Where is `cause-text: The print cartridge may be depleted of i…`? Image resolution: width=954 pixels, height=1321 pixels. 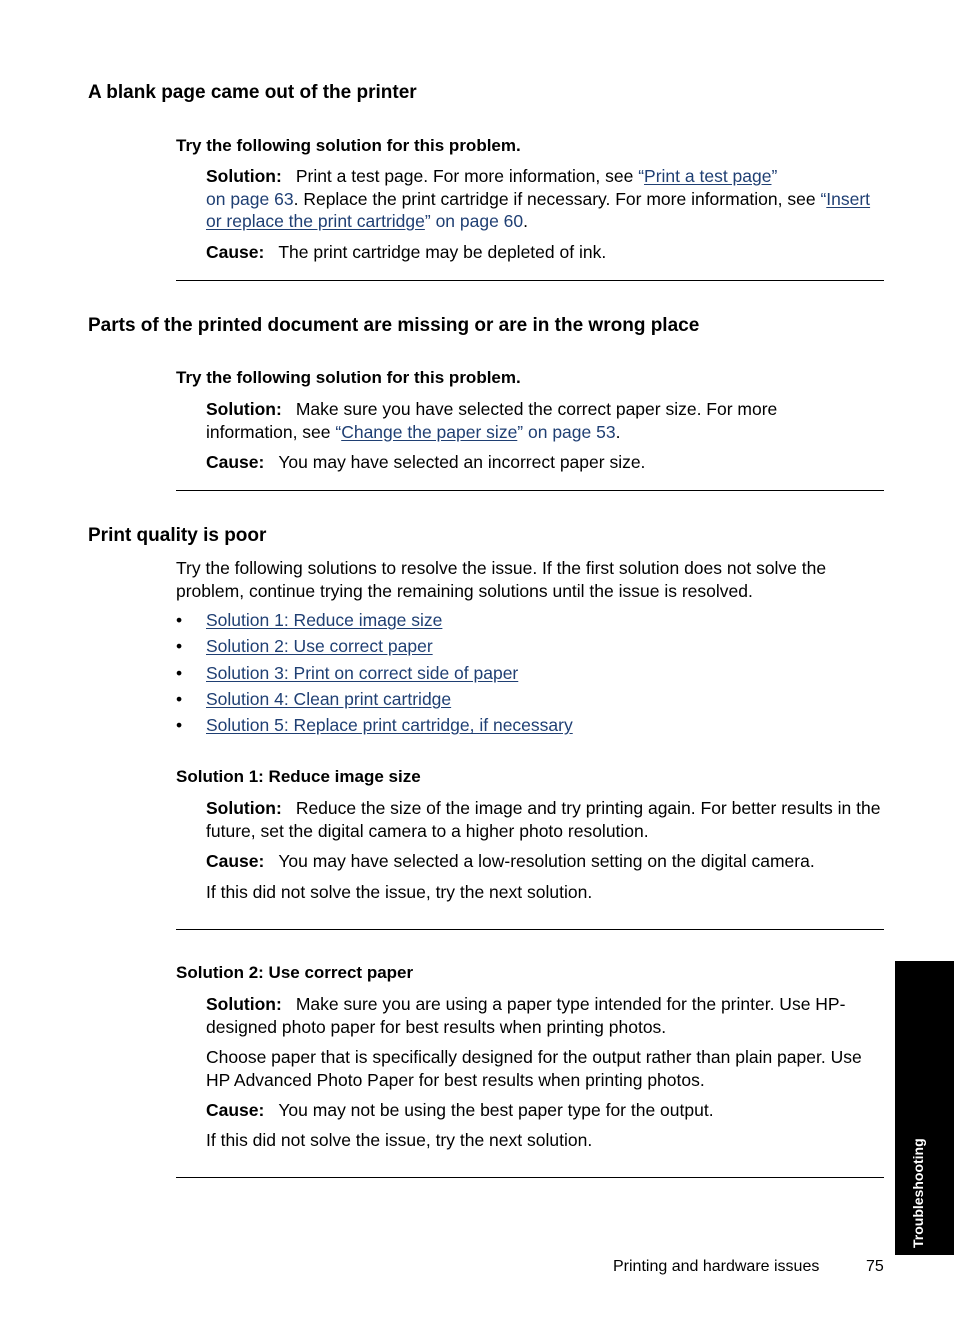
cause-text: The print cartridge may be depleted of i… is located at coordinates (442, 252).